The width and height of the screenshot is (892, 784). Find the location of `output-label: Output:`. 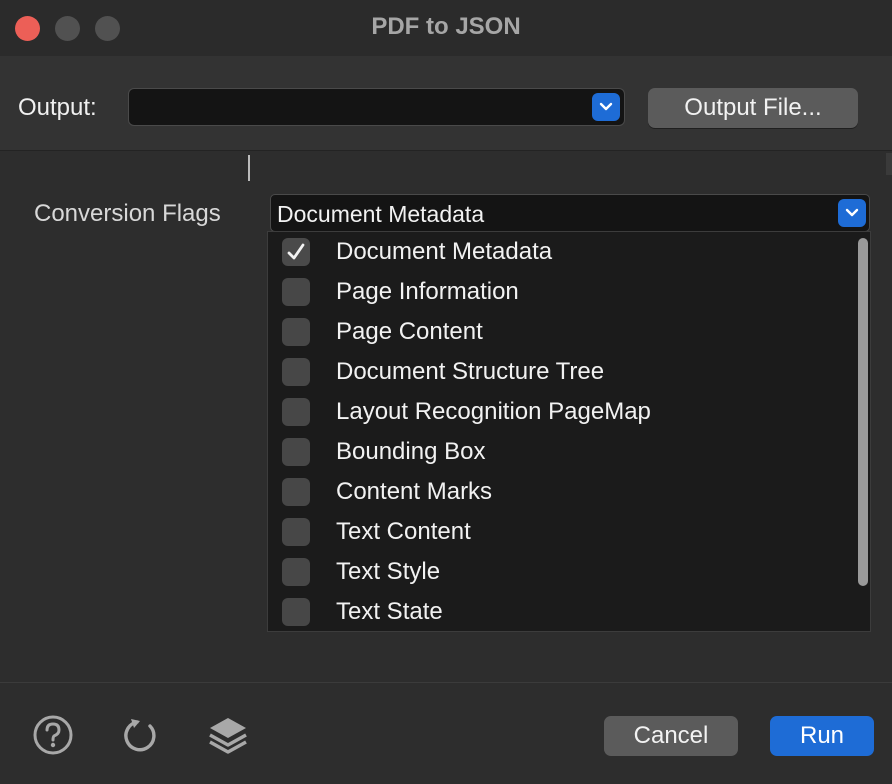

output-label: Output: is located at coordinates (57, 107).